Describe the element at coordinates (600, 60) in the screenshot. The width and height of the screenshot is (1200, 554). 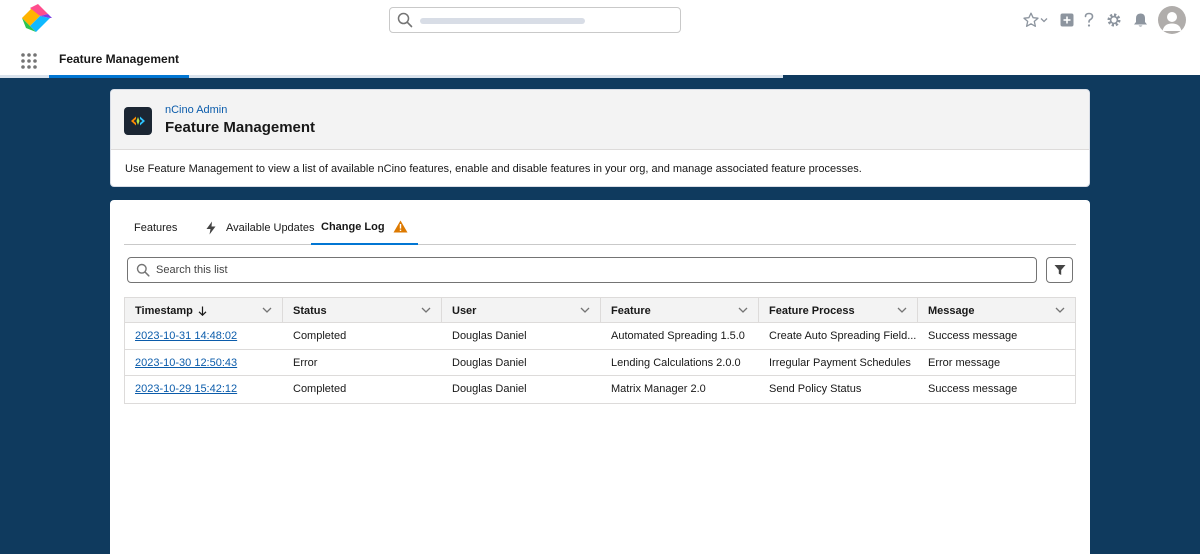
I see `app-navigation-bar: Feature Management` at that location.